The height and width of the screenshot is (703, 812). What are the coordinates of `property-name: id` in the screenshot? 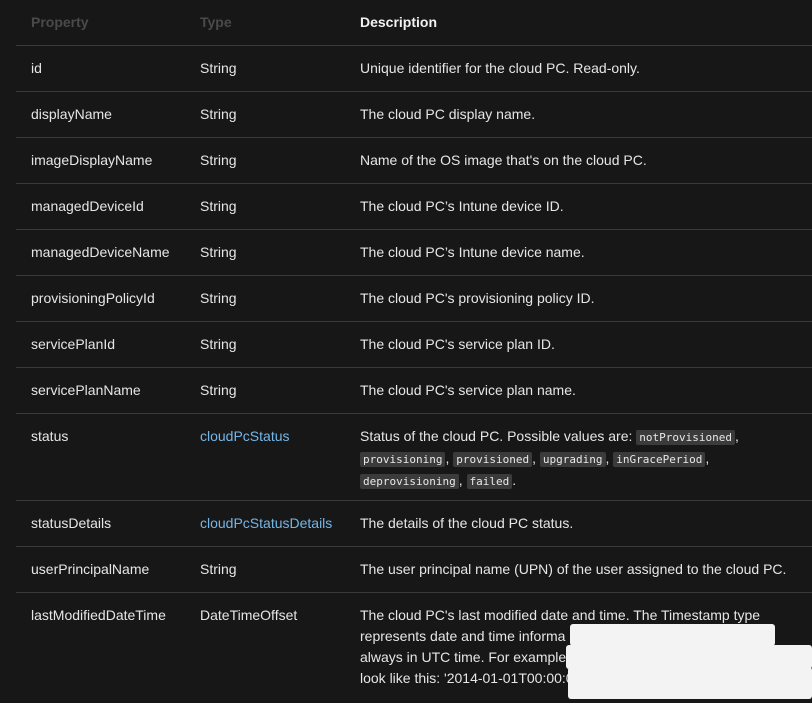 It's located at (36, 68).